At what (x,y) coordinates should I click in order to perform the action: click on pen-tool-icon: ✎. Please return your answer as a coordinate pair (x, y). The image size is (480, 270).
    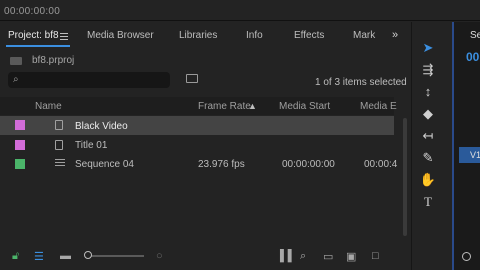
    Looking at the image, I should click on (428, 158).